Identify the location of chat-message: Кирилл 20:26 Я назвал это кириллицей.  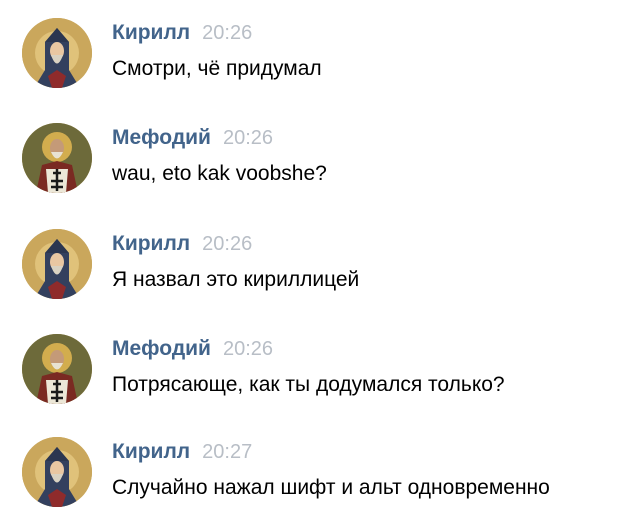
(327, 265).